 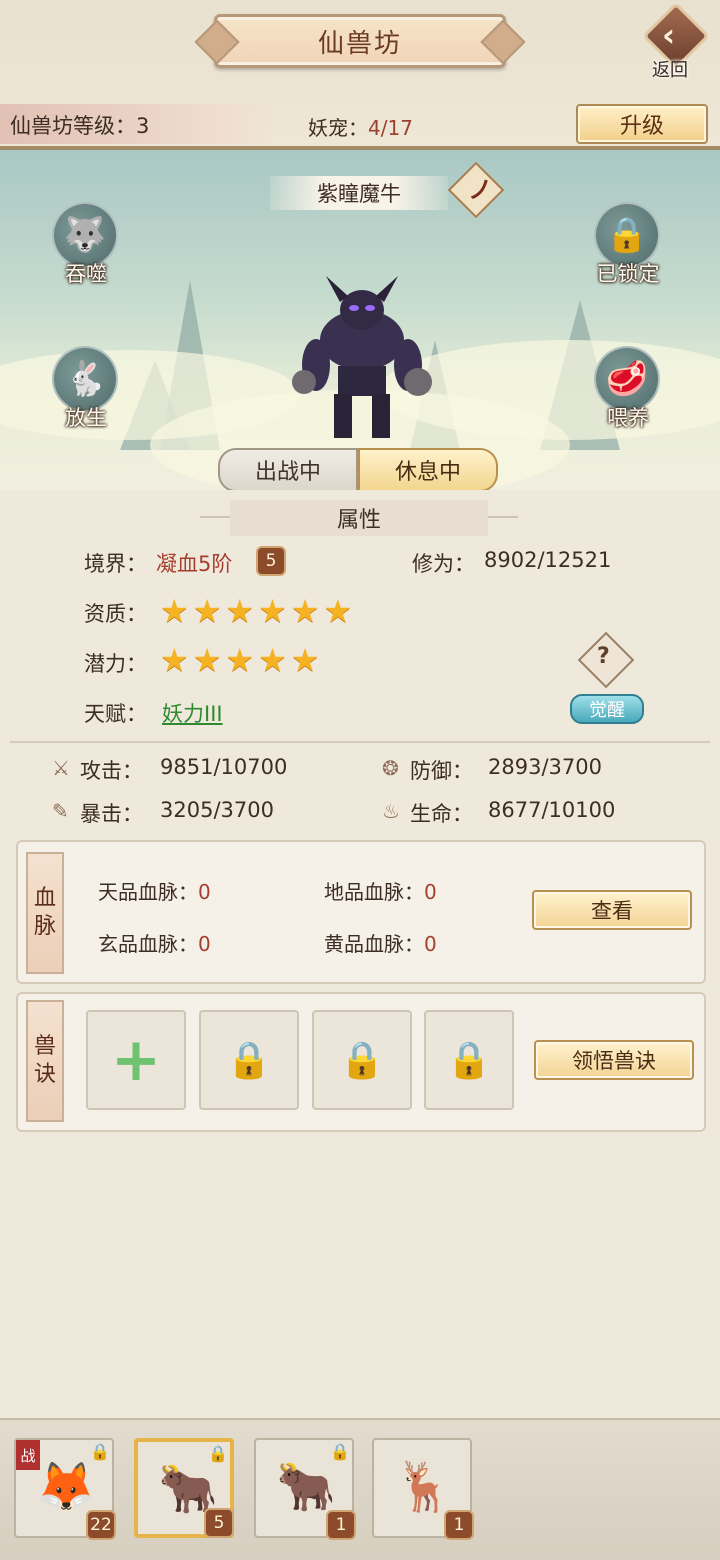 I want to click on heaven-value: 0, so click(x=204, y=892).